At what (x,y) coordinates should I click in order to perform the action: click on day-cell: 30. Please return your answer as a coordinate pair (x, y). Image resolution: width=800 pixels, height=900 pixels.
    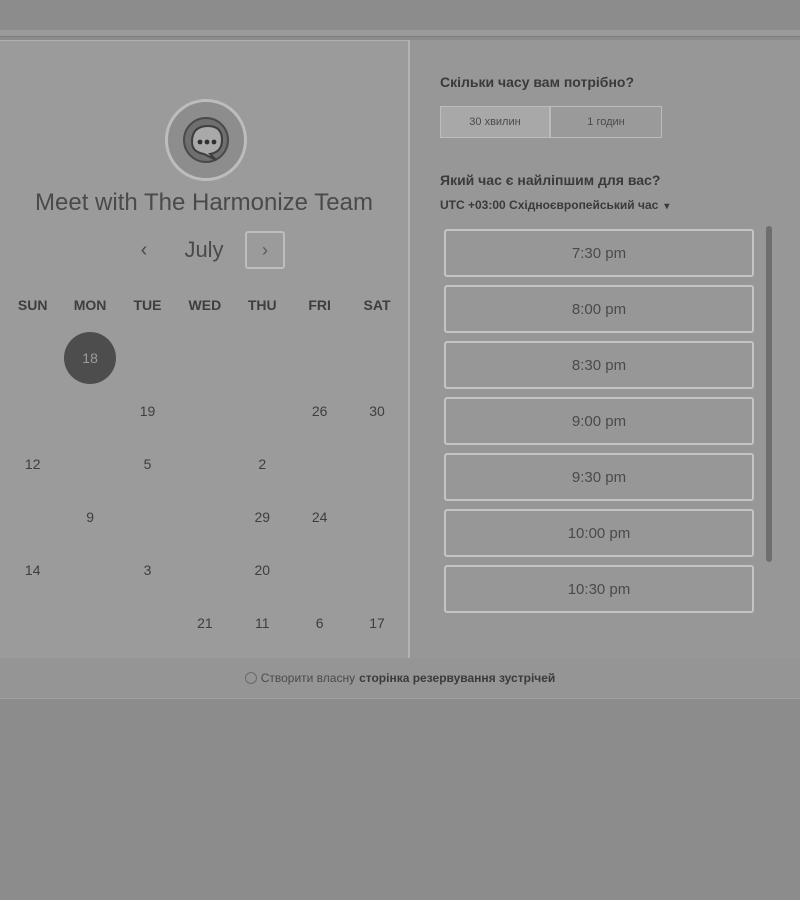
    Looking at the image, I should click on (376, 410).